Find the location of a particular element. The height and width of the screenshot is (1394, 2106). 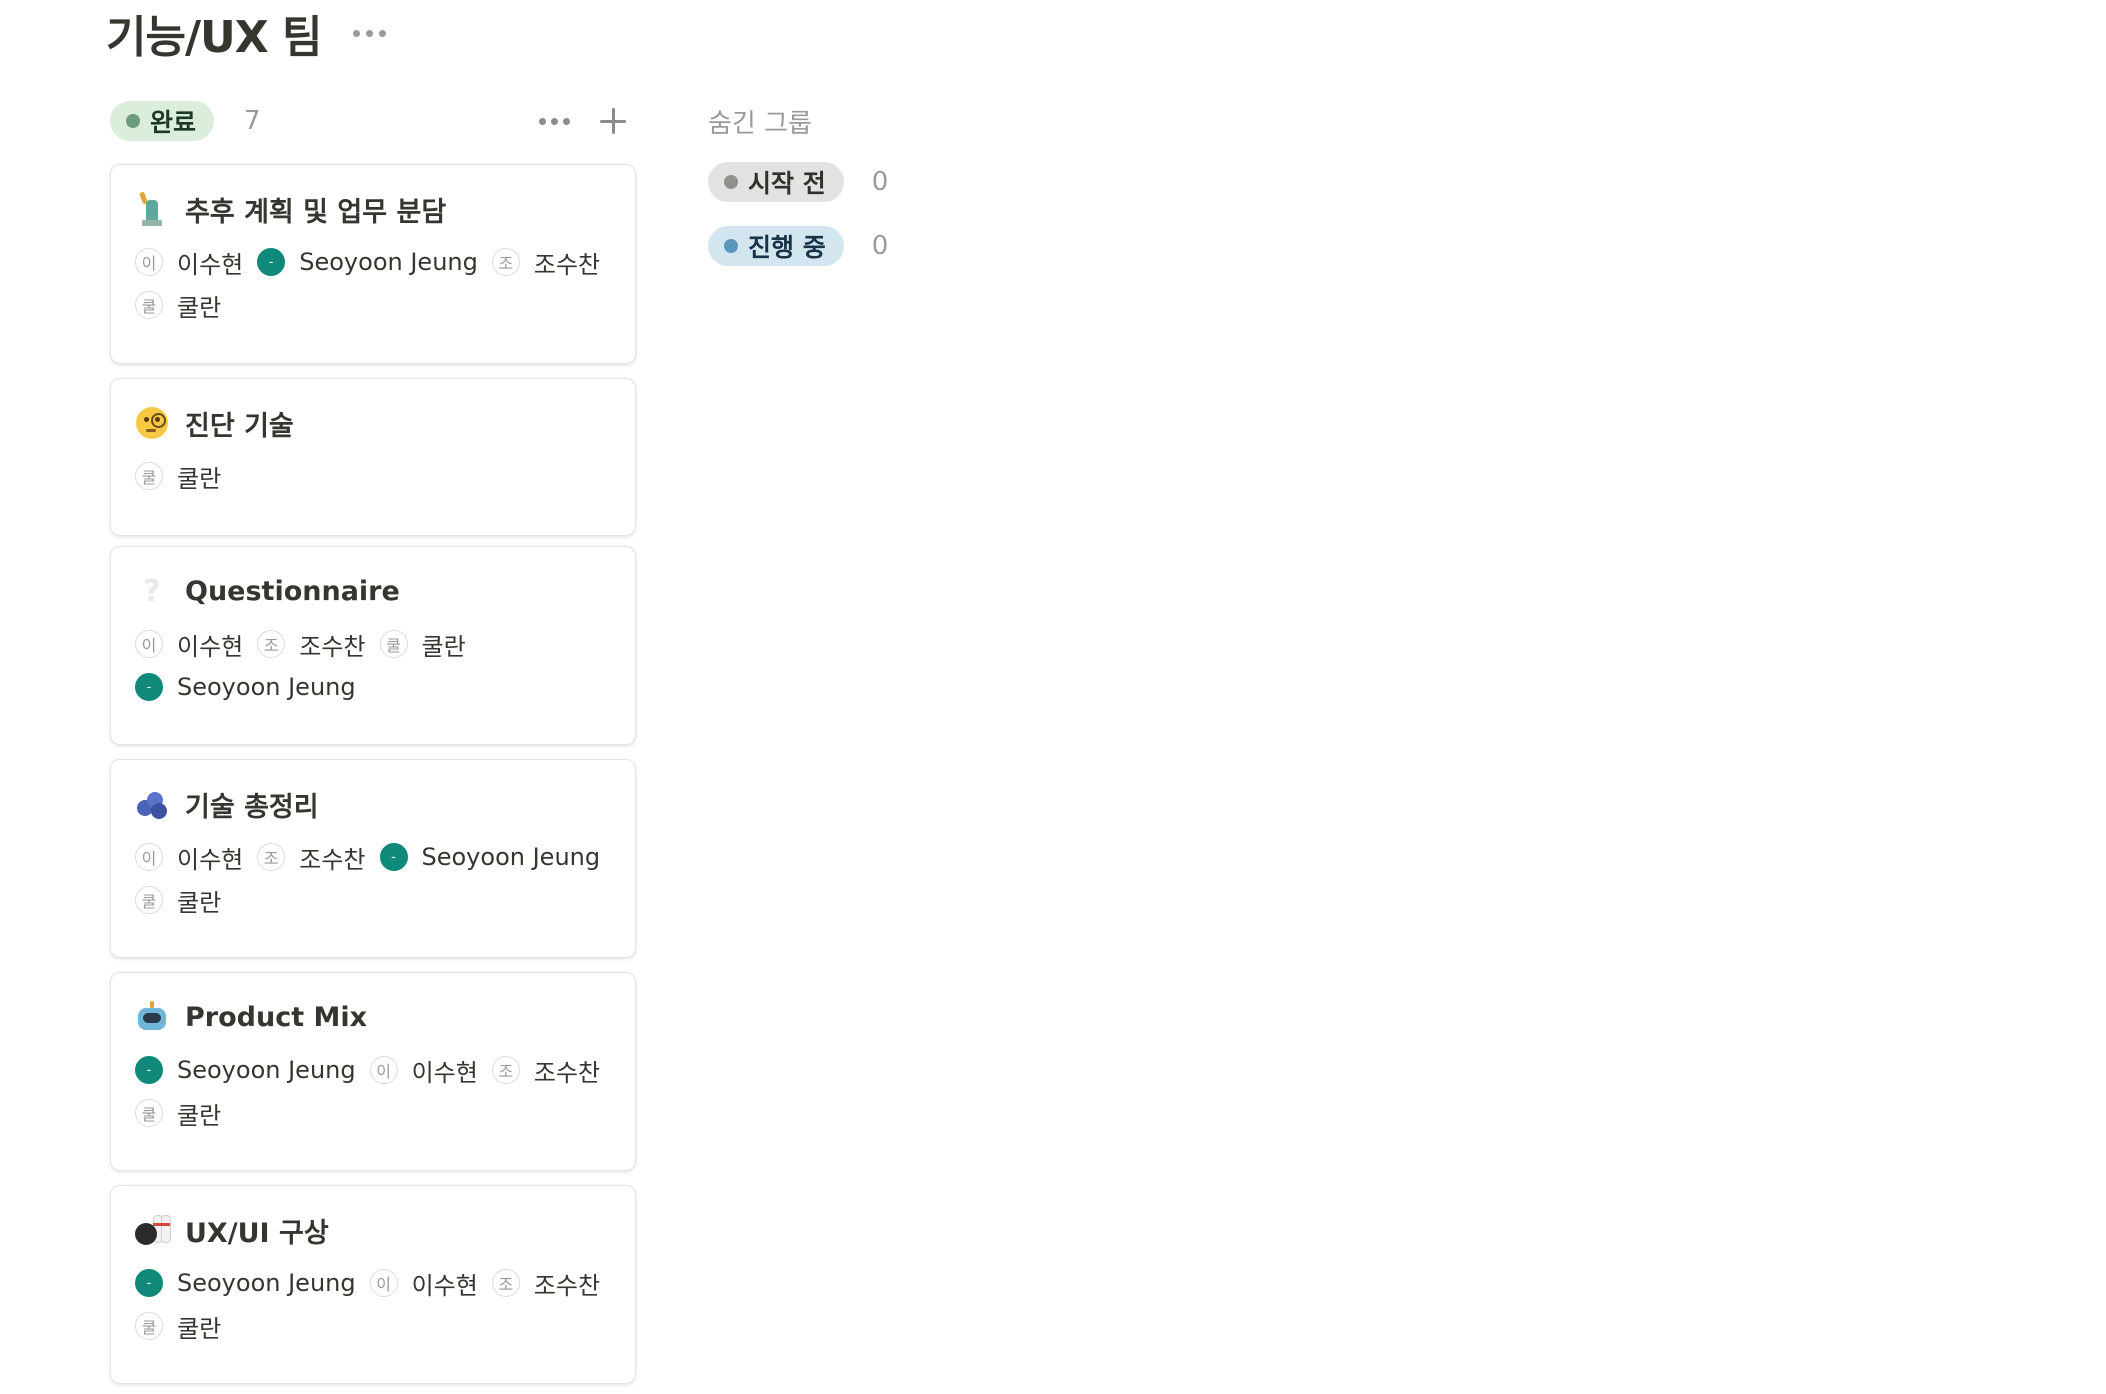

blueberries-icon is located at coordinates (152, 804).